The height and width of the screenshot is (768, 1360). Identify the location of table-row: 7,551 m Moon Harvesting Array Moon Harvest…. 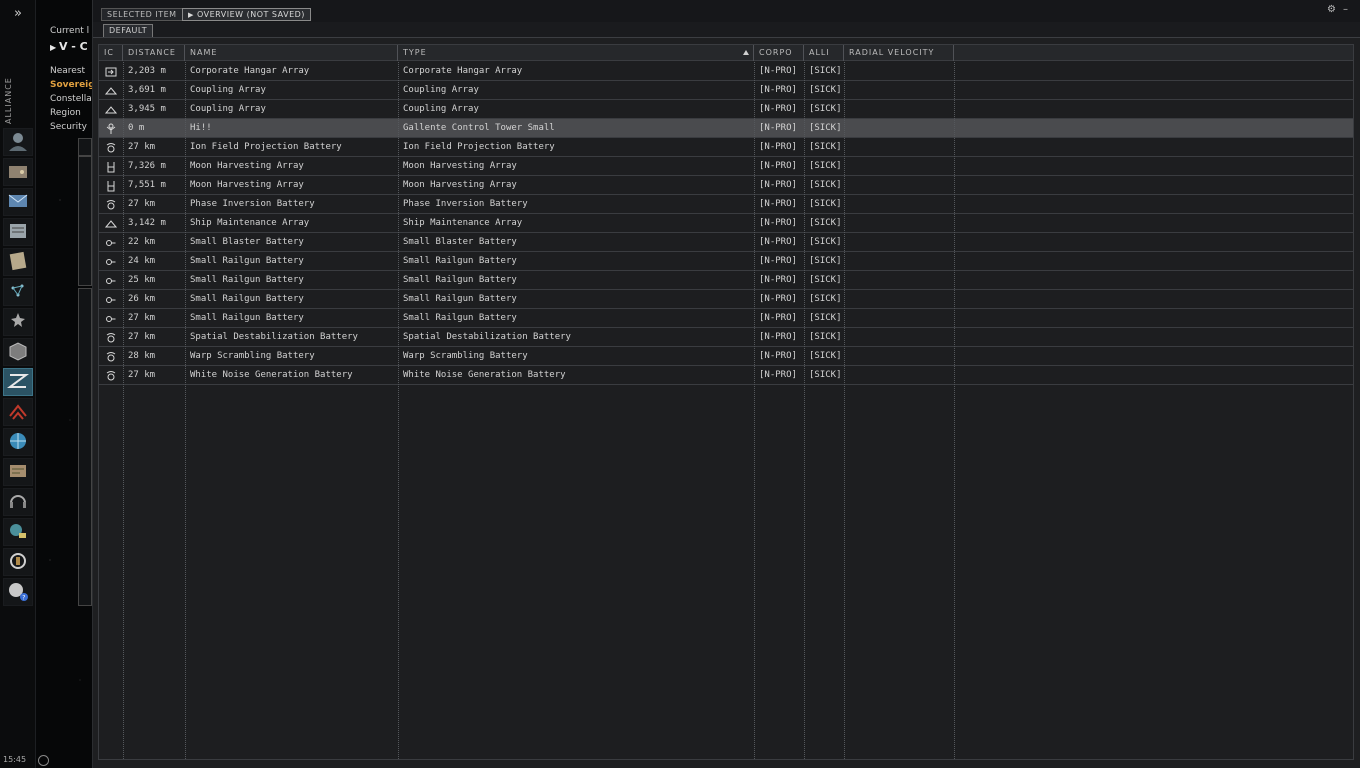
(726, 185).